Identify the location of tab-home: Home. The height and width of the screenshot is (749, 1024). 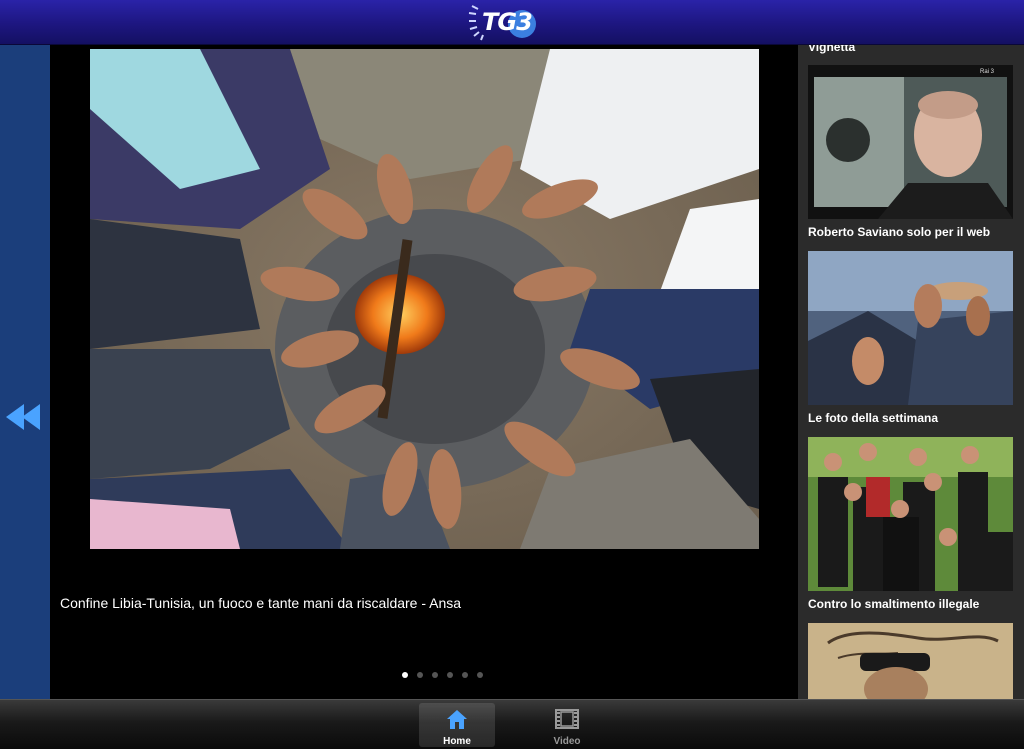
(457, 725).